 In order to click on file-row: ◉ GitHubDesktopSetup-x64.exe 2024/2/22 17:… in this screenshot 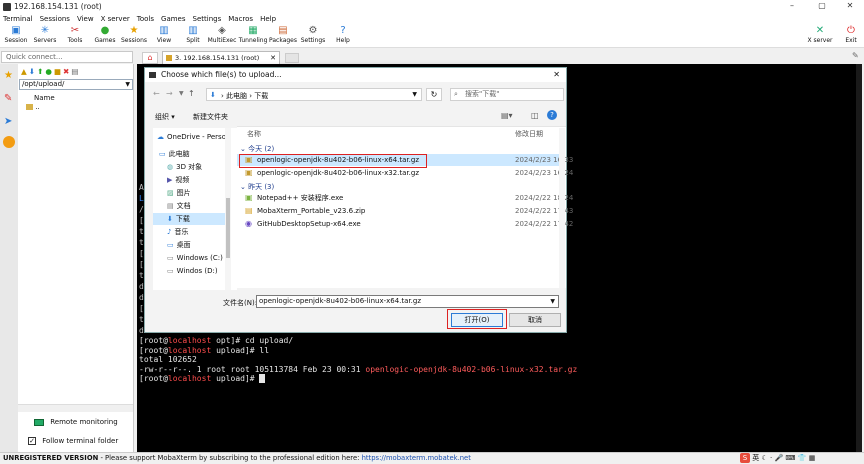, I will do `click(405, 224)`.